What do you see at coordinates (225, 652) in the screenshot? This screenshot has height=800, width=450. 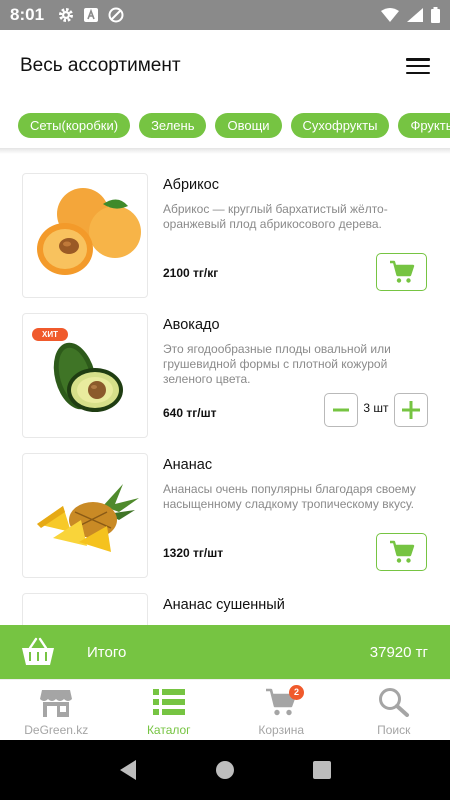 I see `total-bar: Итого 37920 тг` at bounding box center [225, 652].